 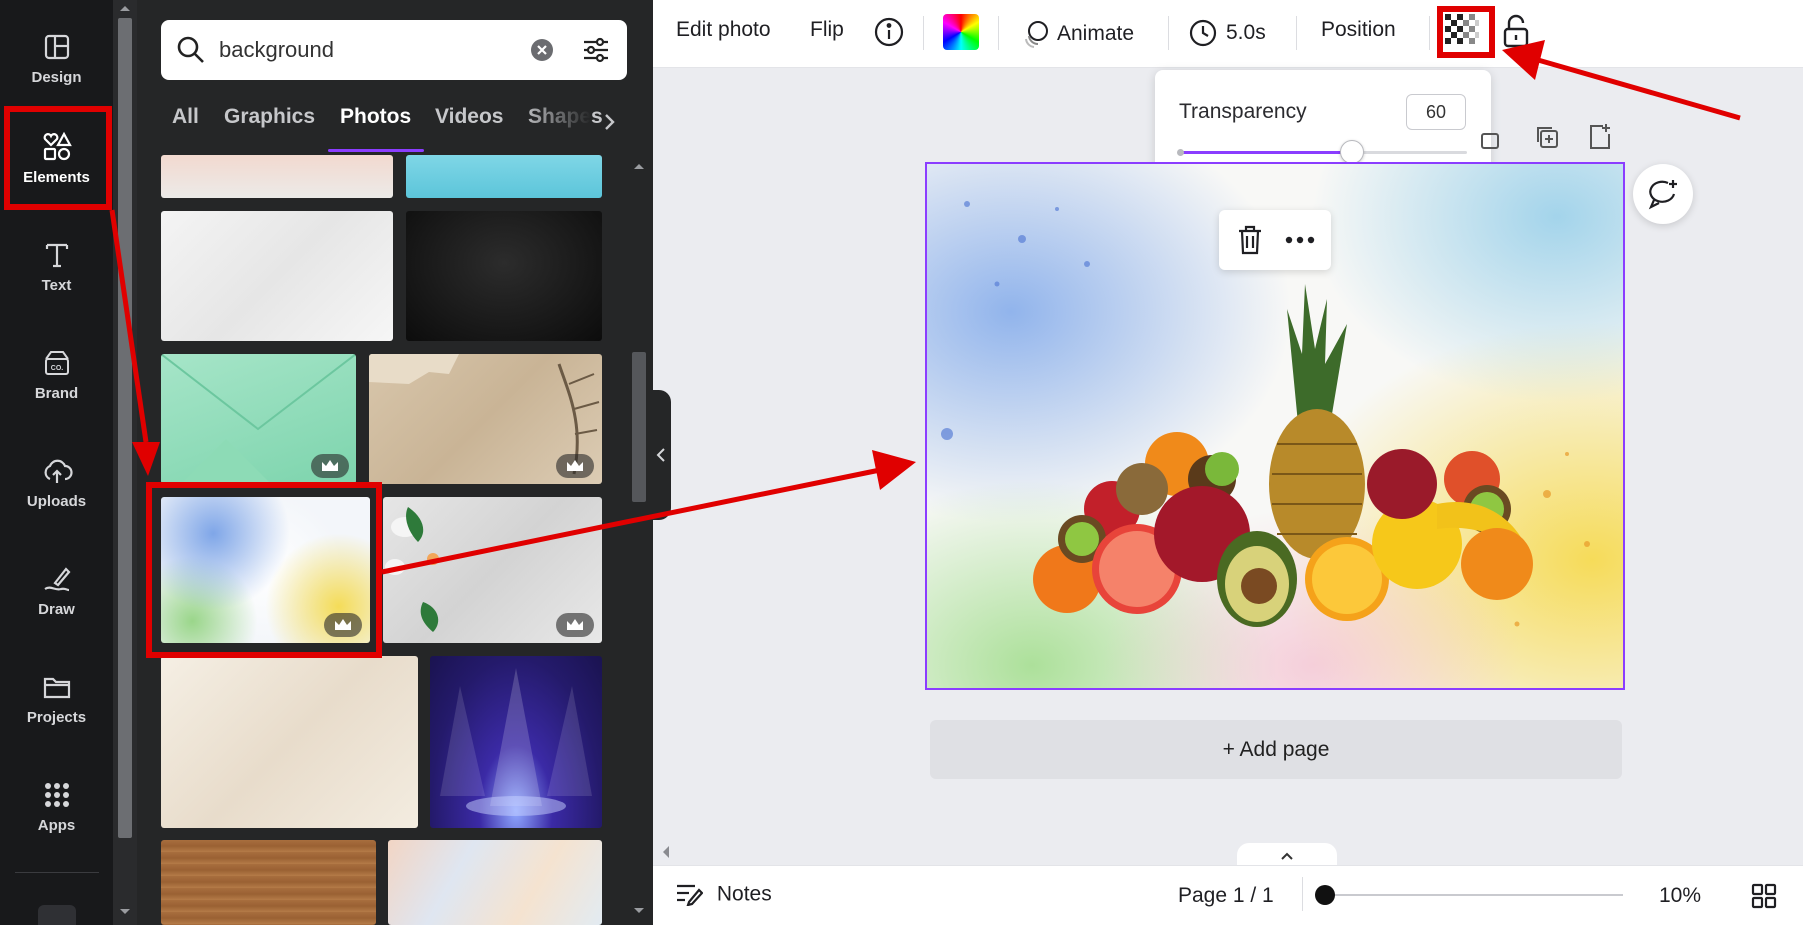 I want to click on rail-item-text: Text, so click(x=56, y=266).